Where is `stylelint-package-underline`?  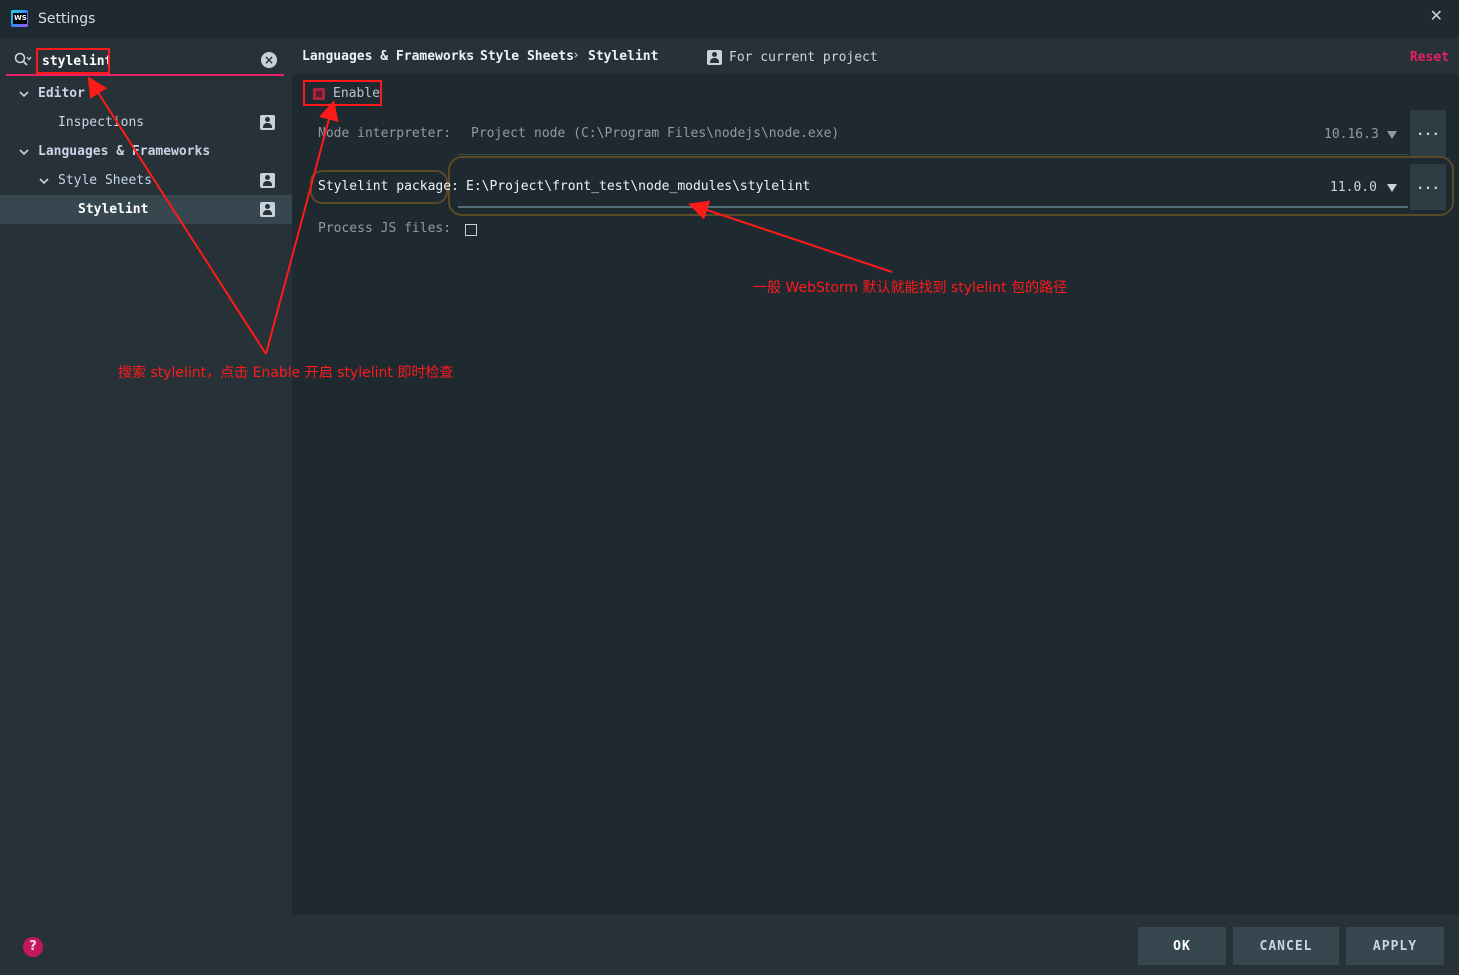 stylelint-package-underline is located at coordinates (933, 207).